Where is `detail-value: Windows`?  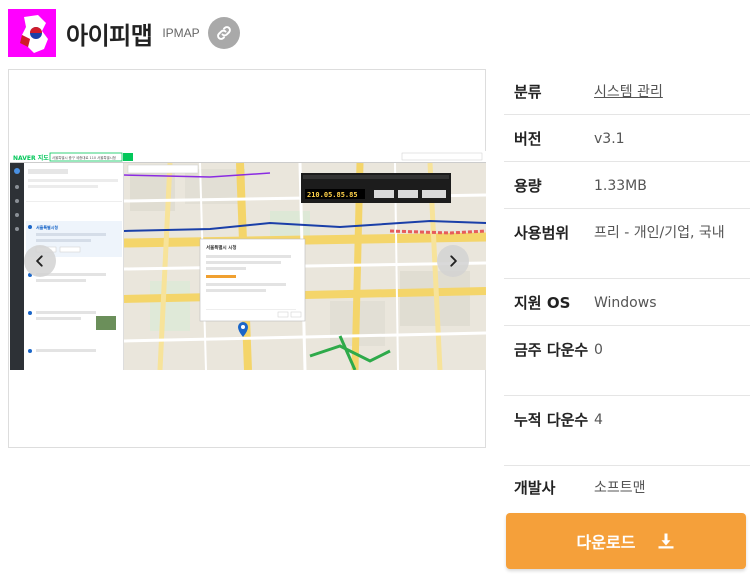 detail-value: Windows is located at coordinates (625, 303).